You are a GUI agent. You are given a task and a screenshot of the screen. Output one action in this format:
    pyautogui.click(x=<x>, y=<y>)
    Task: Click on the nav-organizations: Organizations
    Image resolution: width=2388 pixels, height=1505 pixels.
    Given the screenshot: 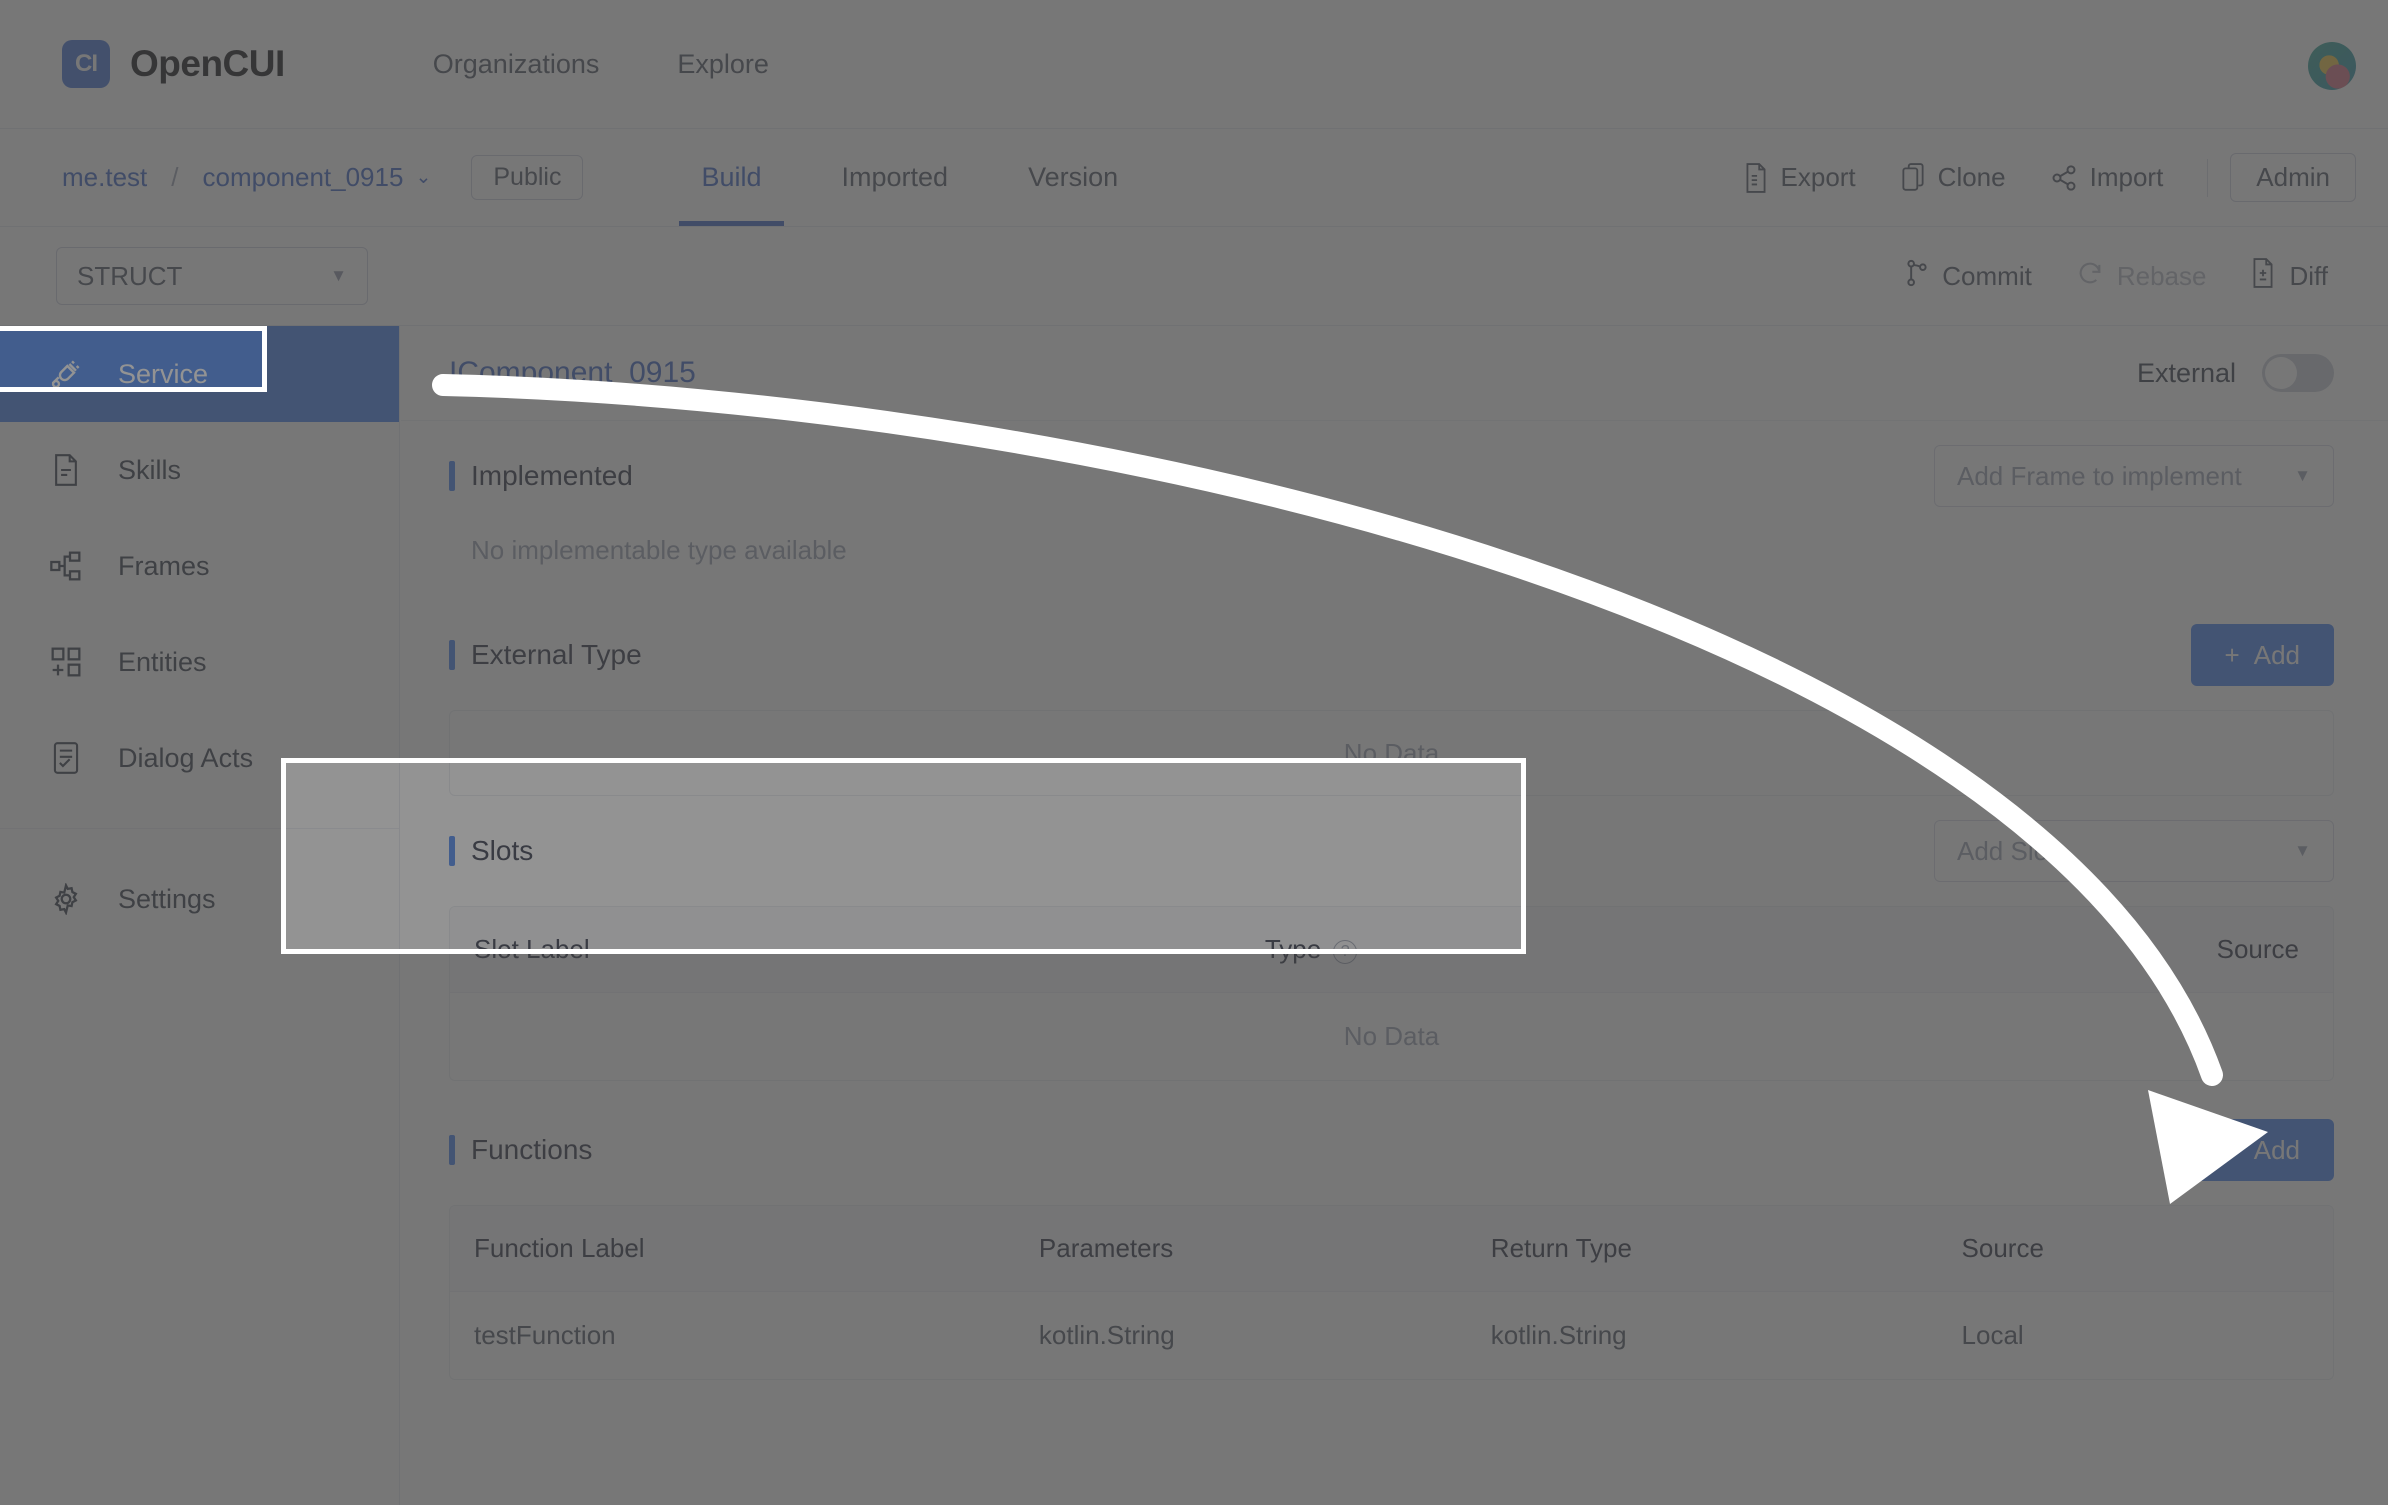 What is the action you would take?
    pyautogui.click(x=516, y=64)
    